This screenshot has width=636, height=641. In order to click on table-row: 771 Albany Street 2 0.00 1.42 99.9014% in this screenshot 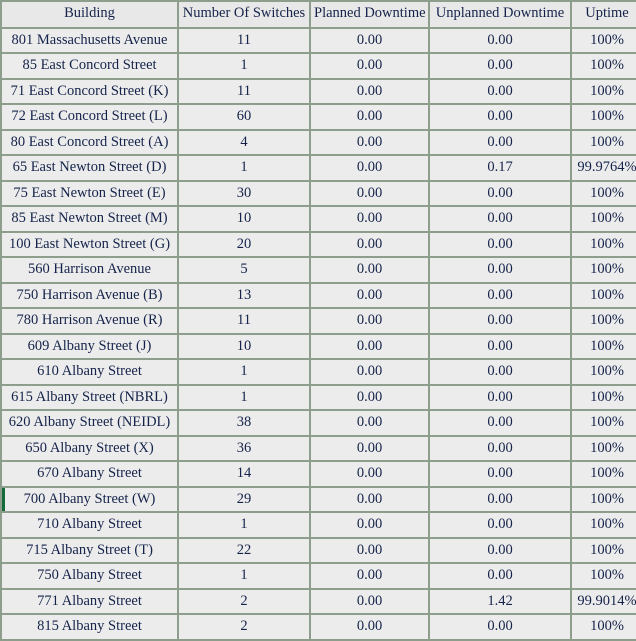, I will do `click(319, 601)`.